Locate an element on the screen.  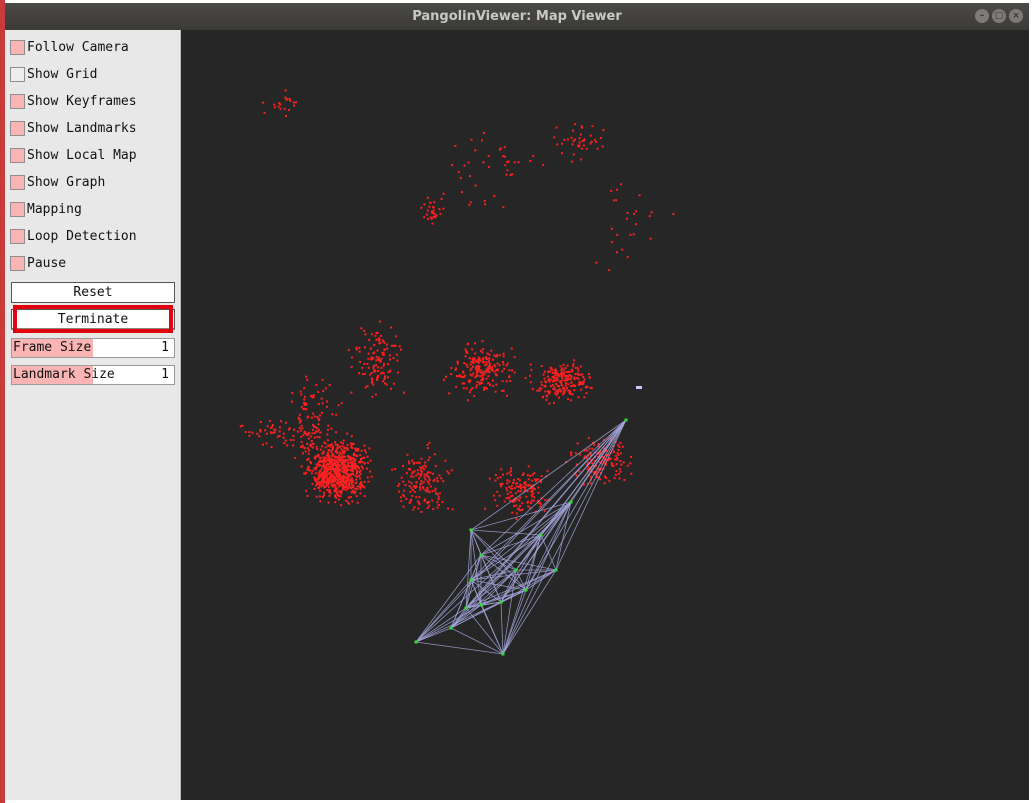
close-icon: × is located at coordinates (1016, 16).